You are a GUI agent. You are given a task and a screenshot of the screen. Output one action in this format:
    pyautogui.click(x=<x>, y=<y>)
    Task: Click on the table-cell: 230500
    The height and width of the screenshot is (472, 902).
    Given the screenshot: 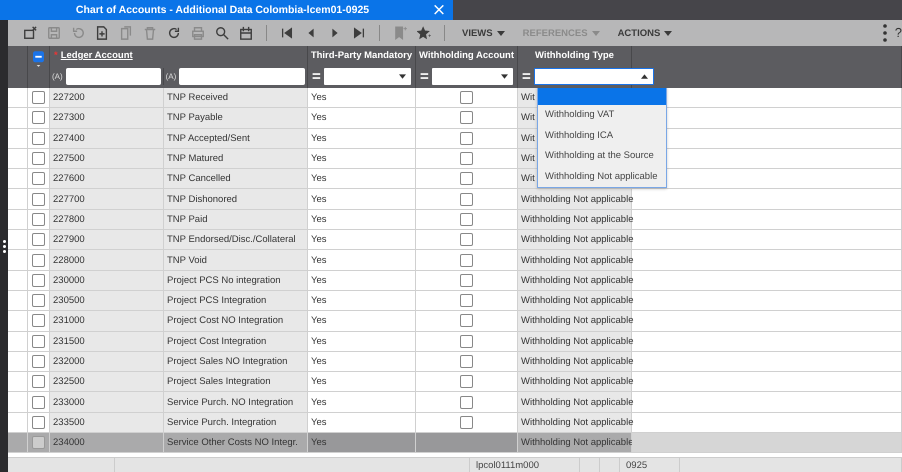 What is the action you would take?
    pyautogui.click(x=107, y=301)
    